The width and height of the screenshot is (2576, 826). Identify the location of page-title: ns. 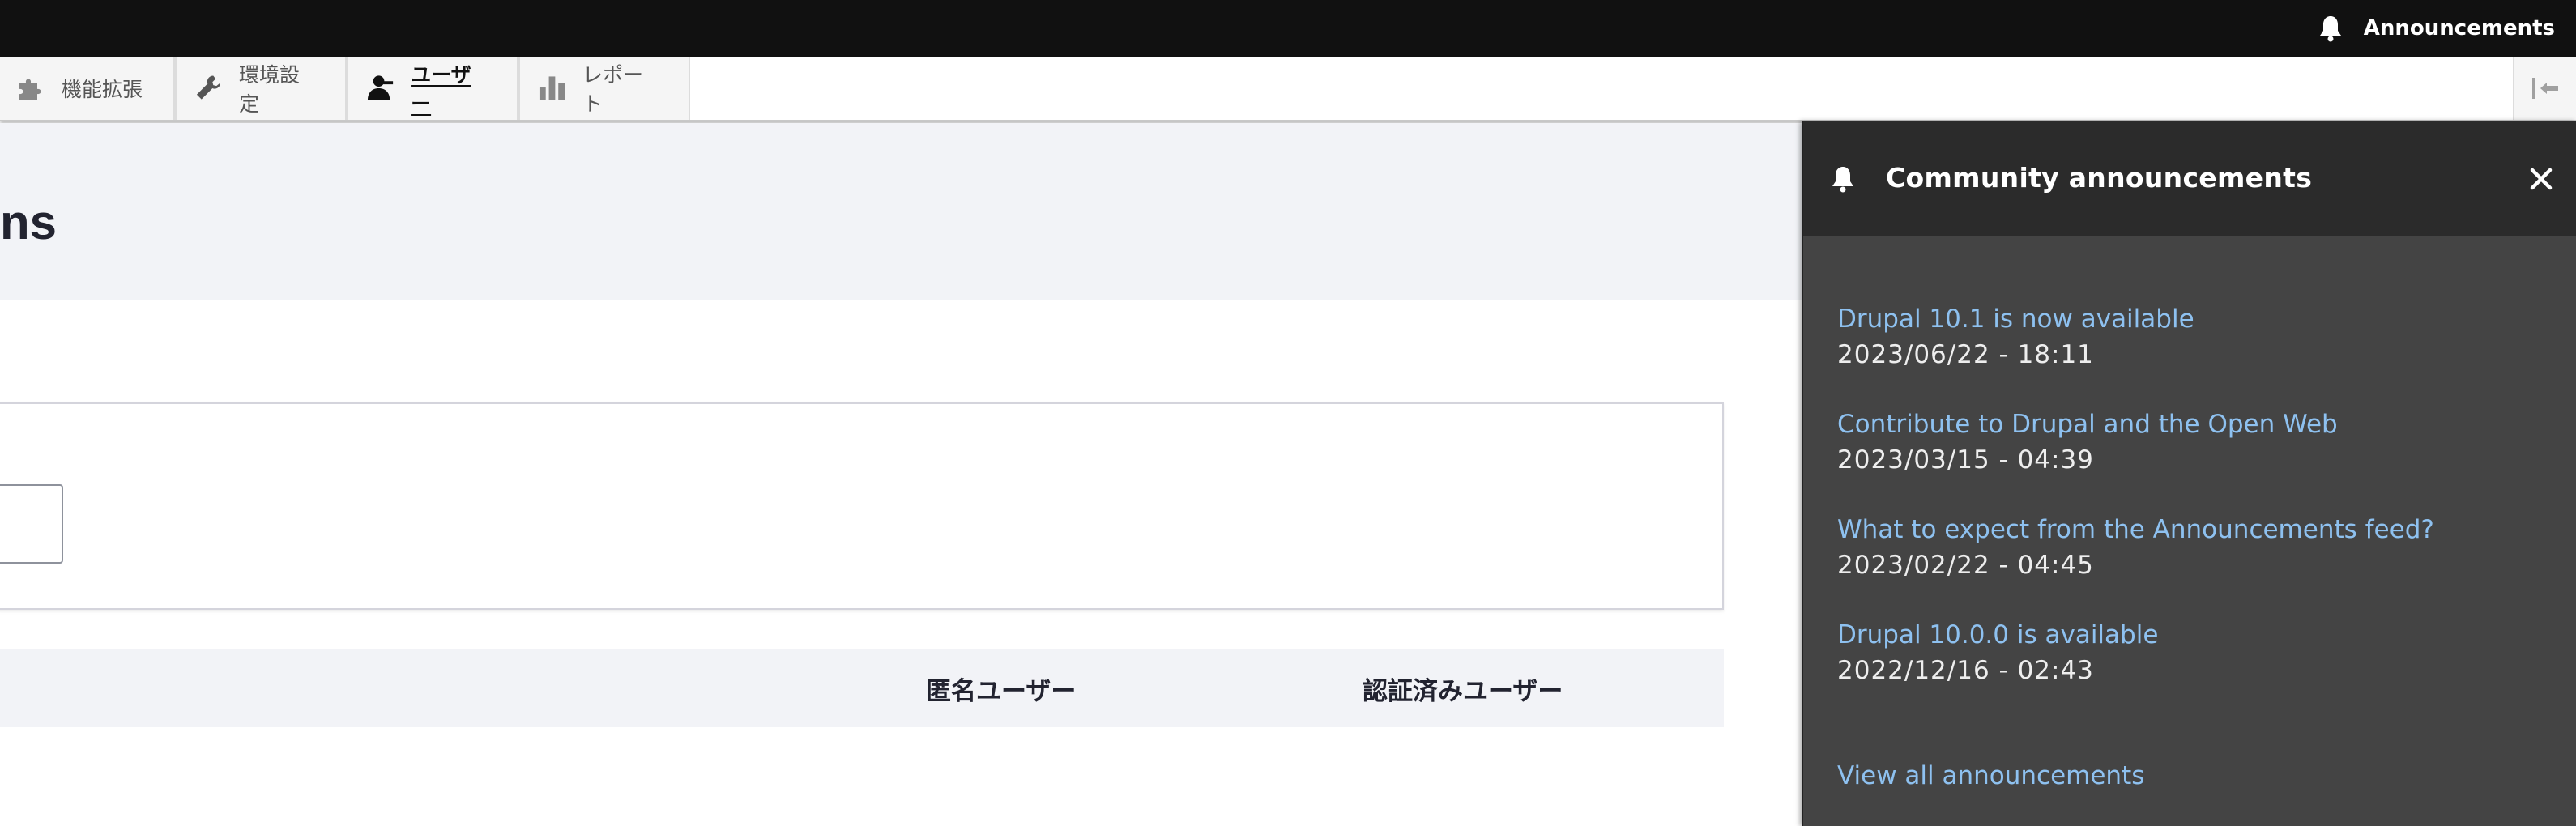
(29, 222).